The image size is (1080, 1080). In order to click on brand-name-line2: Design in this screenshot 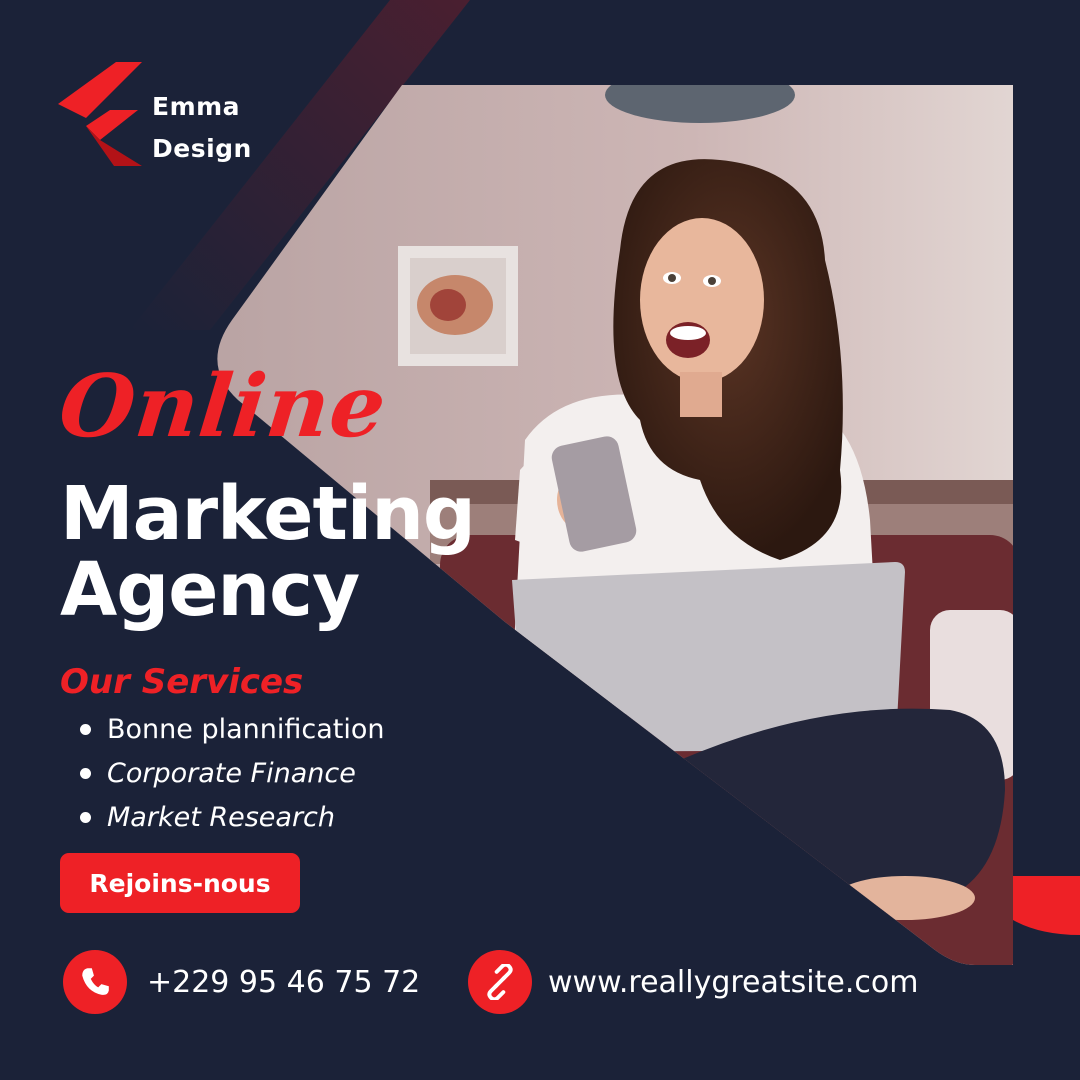, I will do `click(202, 148)`.